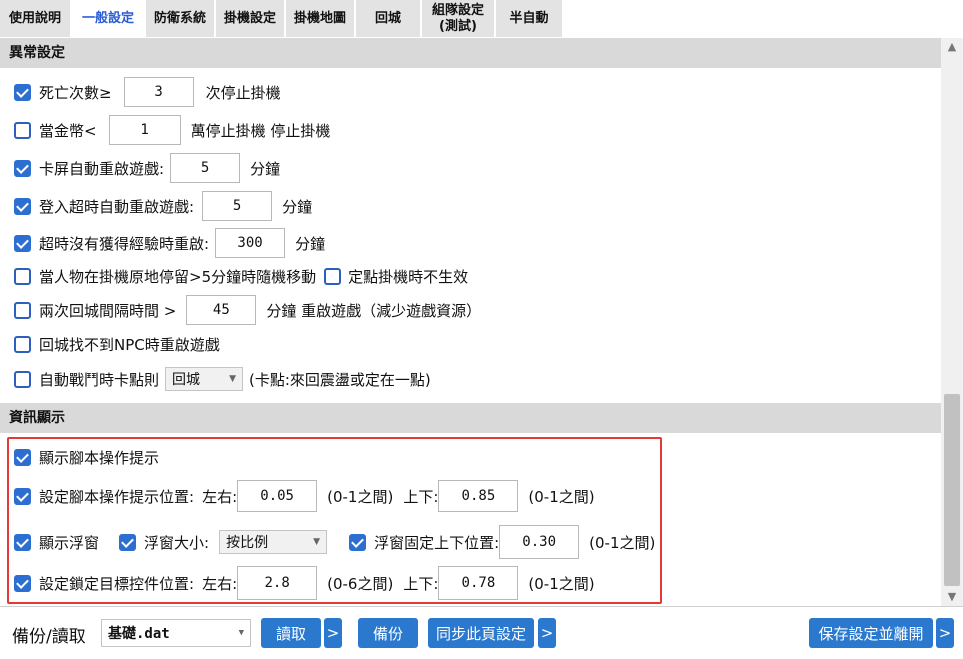 The height and width of the screenshot is (659, 963). I want to click on npc-restart-label: 回城找不到NPC時重啟遊戲, so click(129, 344).